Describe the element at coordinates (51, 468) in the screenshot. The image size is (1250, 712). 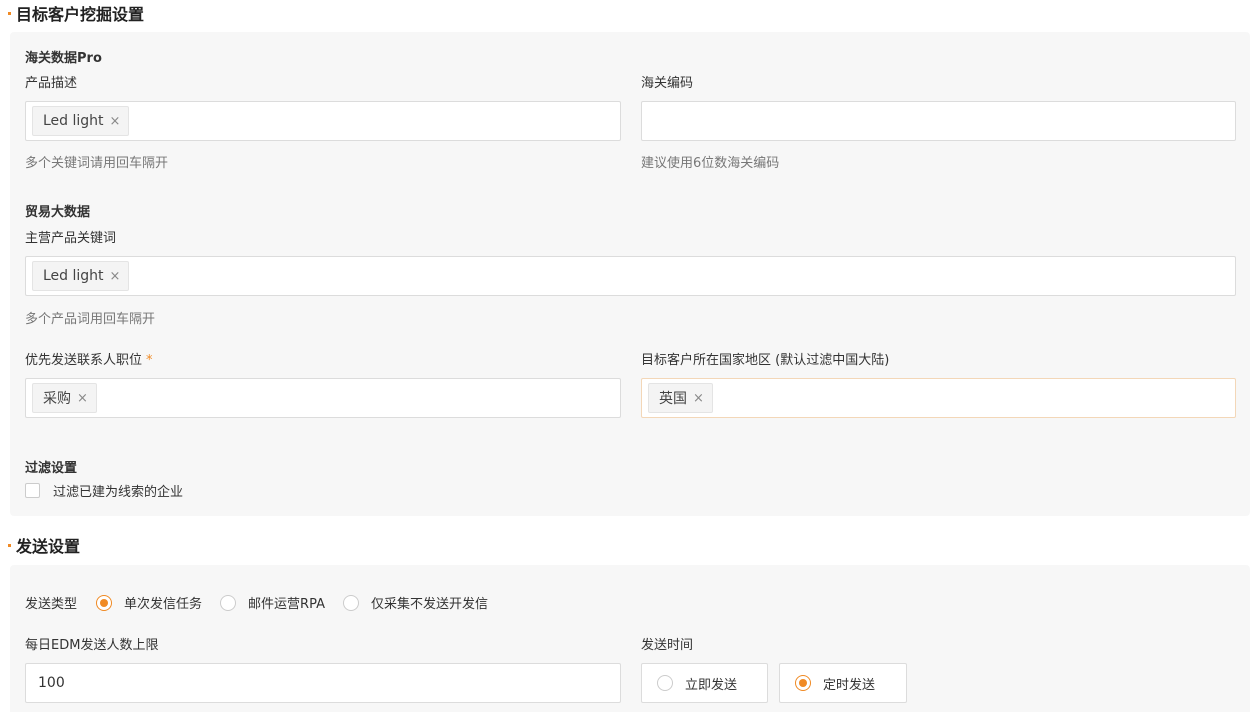
I see `filter-settings-title: 过滤设置` at that location.